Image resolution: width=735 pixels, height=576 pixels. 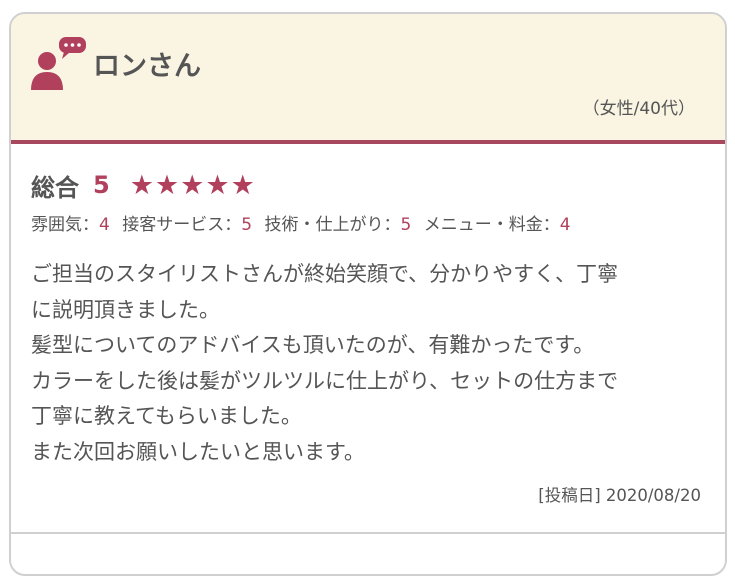 What do you see at coordinates (58, 63) in the screenshot?
I see `reviewer-comment-icon` at bounding box center [58, 63].